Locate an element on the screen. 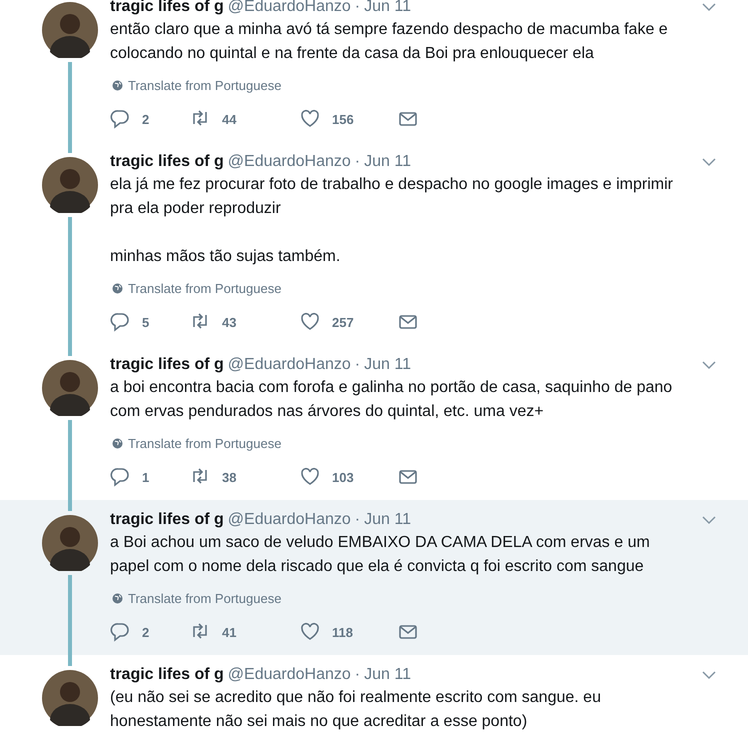  tweet-text: a Boi achou um saco de veludo EMBAIXO DA CAMA DELA com ervas e um papel com o nome dela riscado que ela é convicta q foi escrito com sangue is located at coordinates (380, 555).